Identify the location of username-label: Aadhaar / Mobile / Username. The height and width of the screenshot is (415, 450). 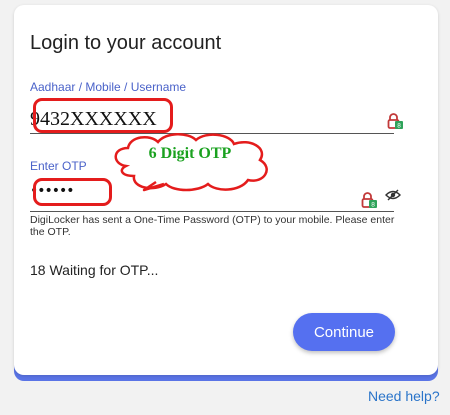
(108, 87).